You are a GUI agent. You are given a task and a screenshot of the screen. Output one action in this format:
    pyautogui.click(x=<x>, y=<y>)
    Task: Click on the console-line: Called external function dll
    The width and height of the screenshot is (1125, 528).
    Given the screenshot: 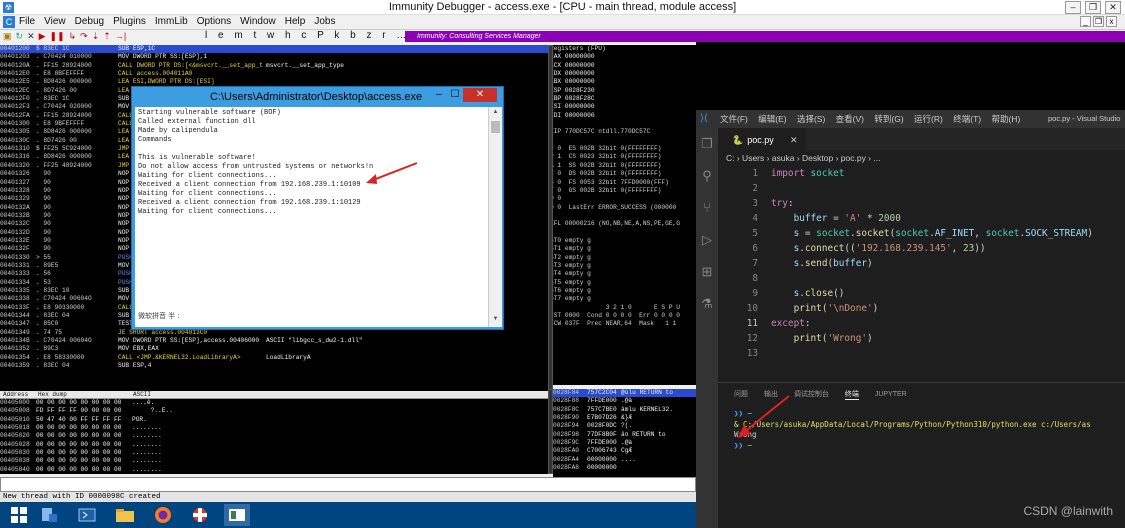 What is the action you would take?
    pyautogui.click(x=197, y=122)
    